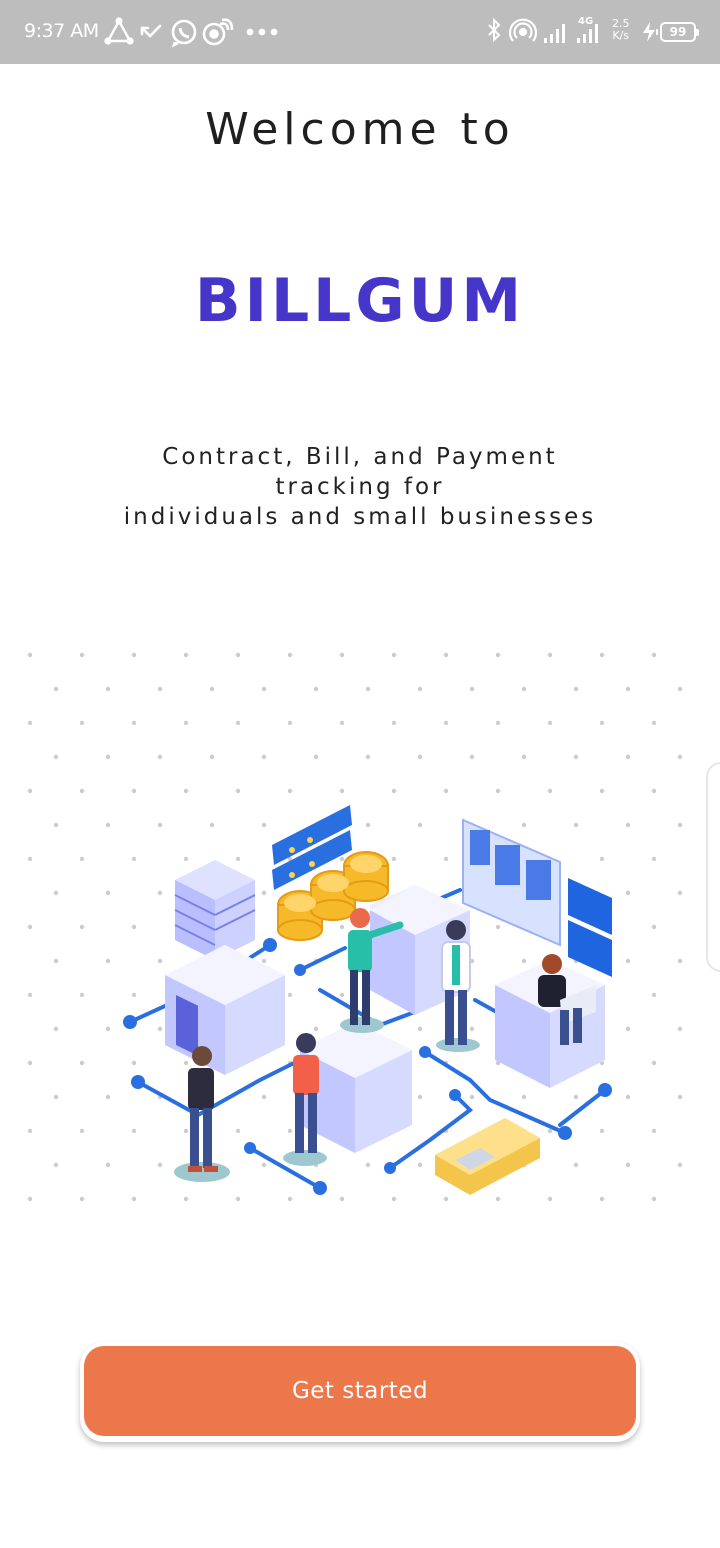 Image resolution: width=720 pixels, height=1548 pixels. I want to click on cash-stack, so click(487, 1156).